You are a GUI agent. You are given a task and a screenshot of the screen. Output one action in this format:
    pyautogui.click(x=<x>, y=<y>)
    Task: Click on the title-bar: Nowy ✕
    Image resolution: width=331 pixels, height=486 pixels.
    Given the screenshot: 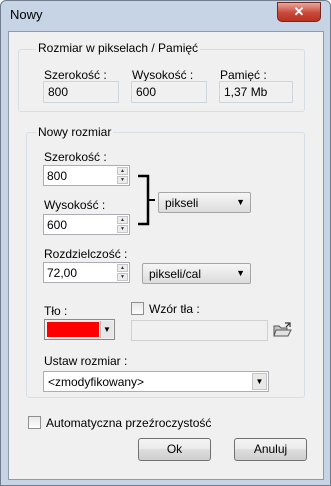 What is the action you would take?
    pyautogui.click(x=165, y=16)
    